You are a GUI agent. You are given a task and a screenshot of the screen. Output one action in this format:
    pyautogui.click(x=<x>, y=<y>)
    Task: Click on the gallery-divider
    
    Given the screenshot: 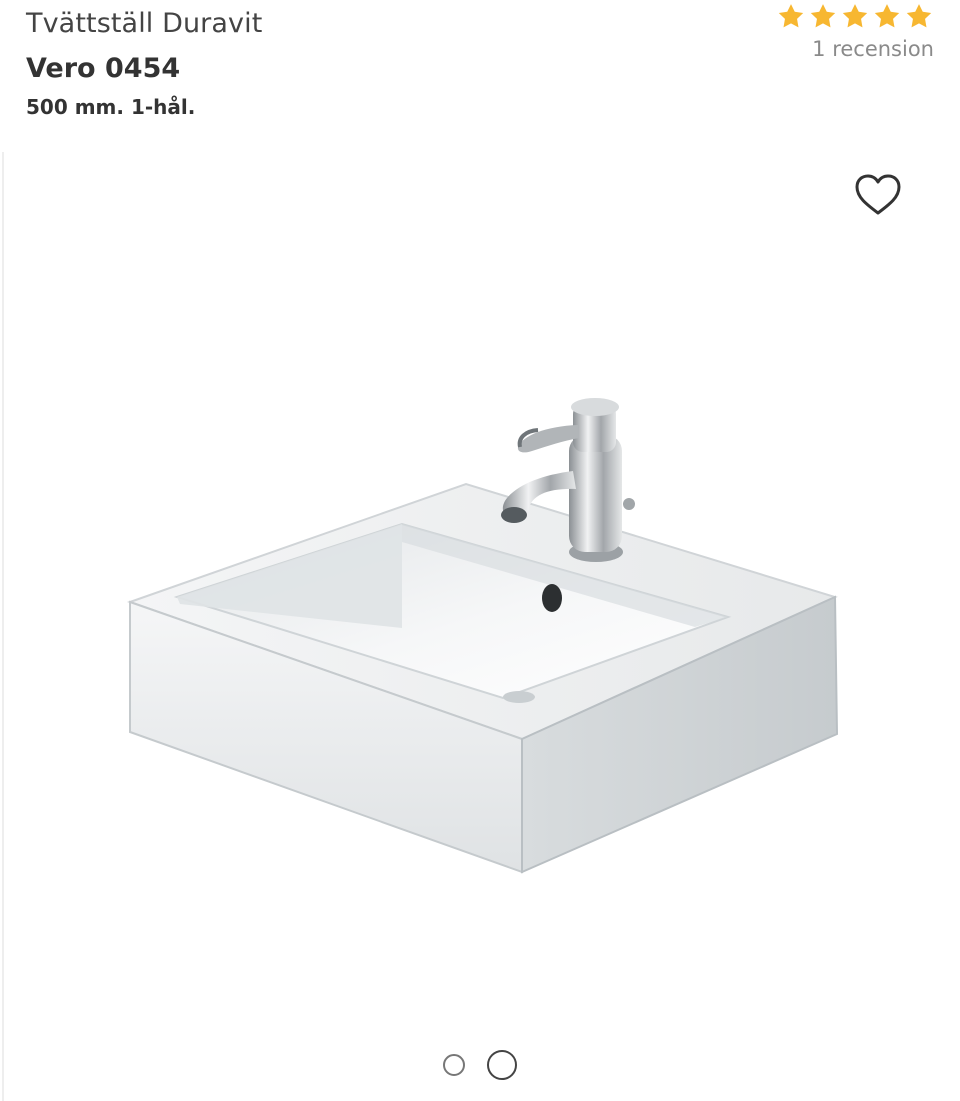 What is the action you would take?
    pyautogui.click(x=3, y=626)
    